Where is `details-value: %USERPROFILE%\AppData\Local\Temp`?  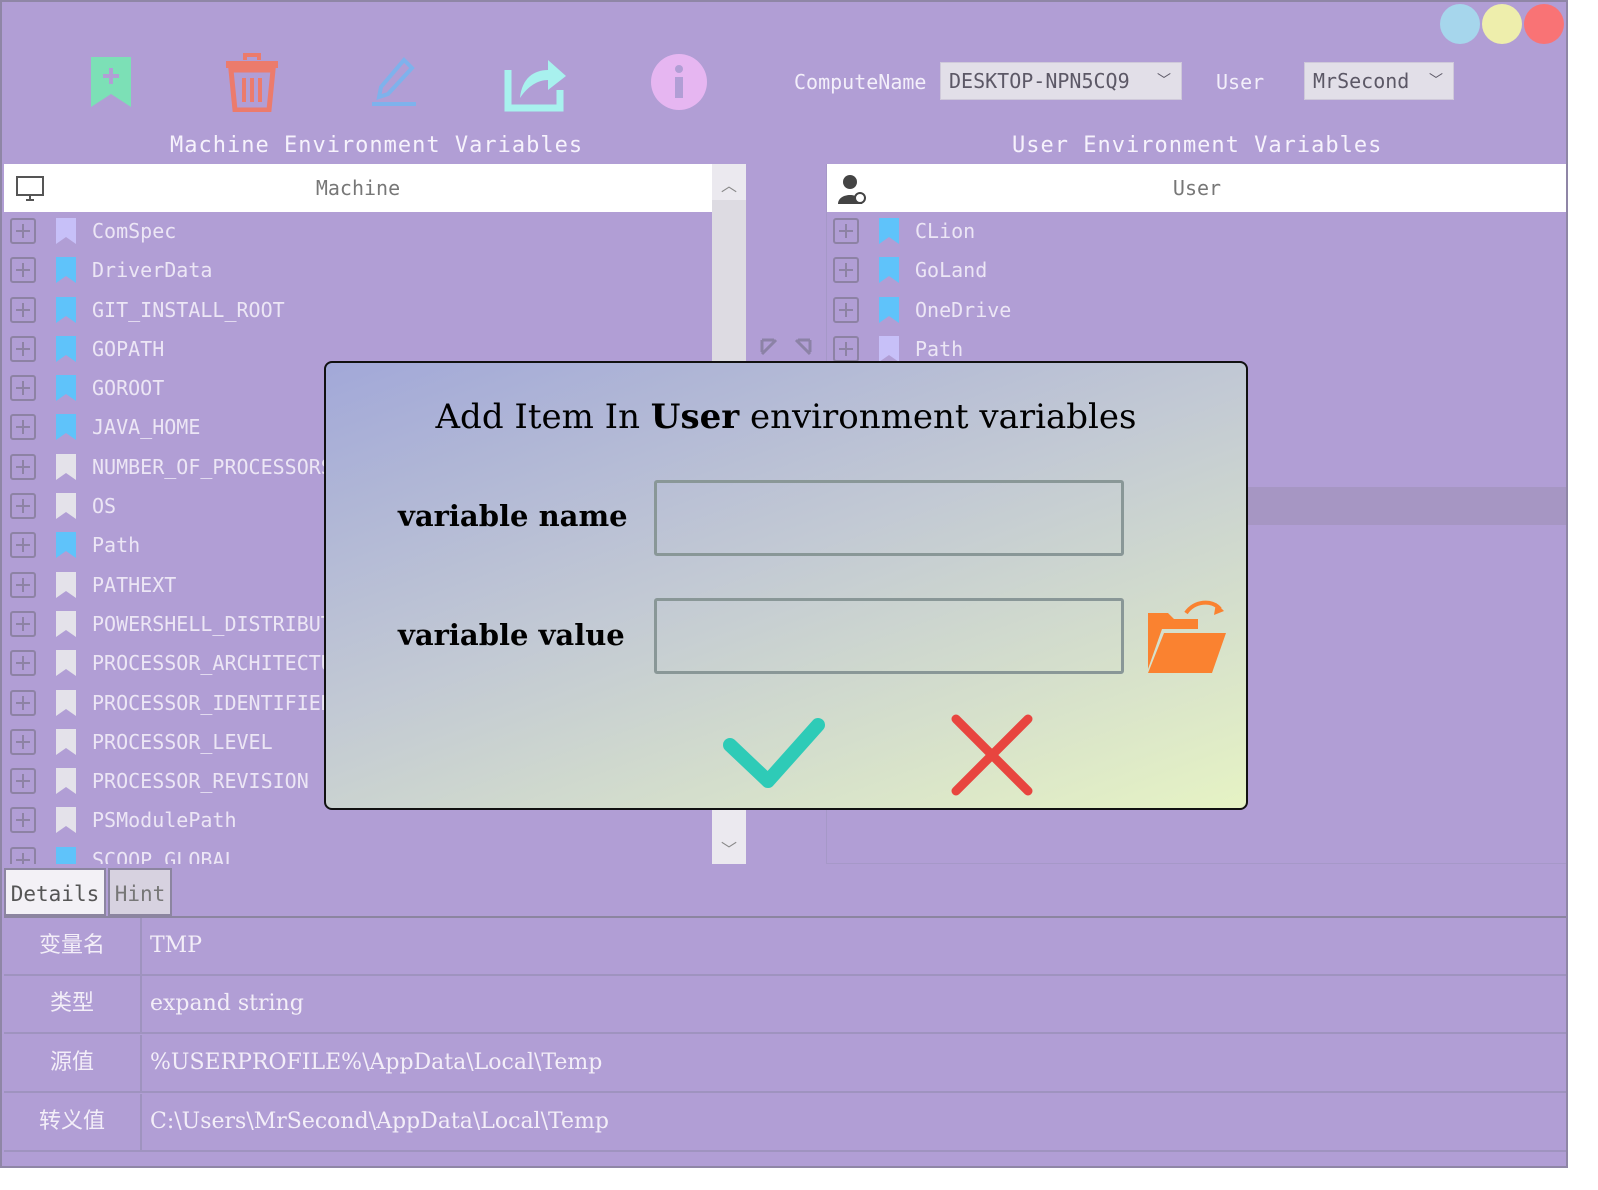
details-value: %USERPROFILE%\AppData\Local\Temp is located at coordinates (376, 1062).